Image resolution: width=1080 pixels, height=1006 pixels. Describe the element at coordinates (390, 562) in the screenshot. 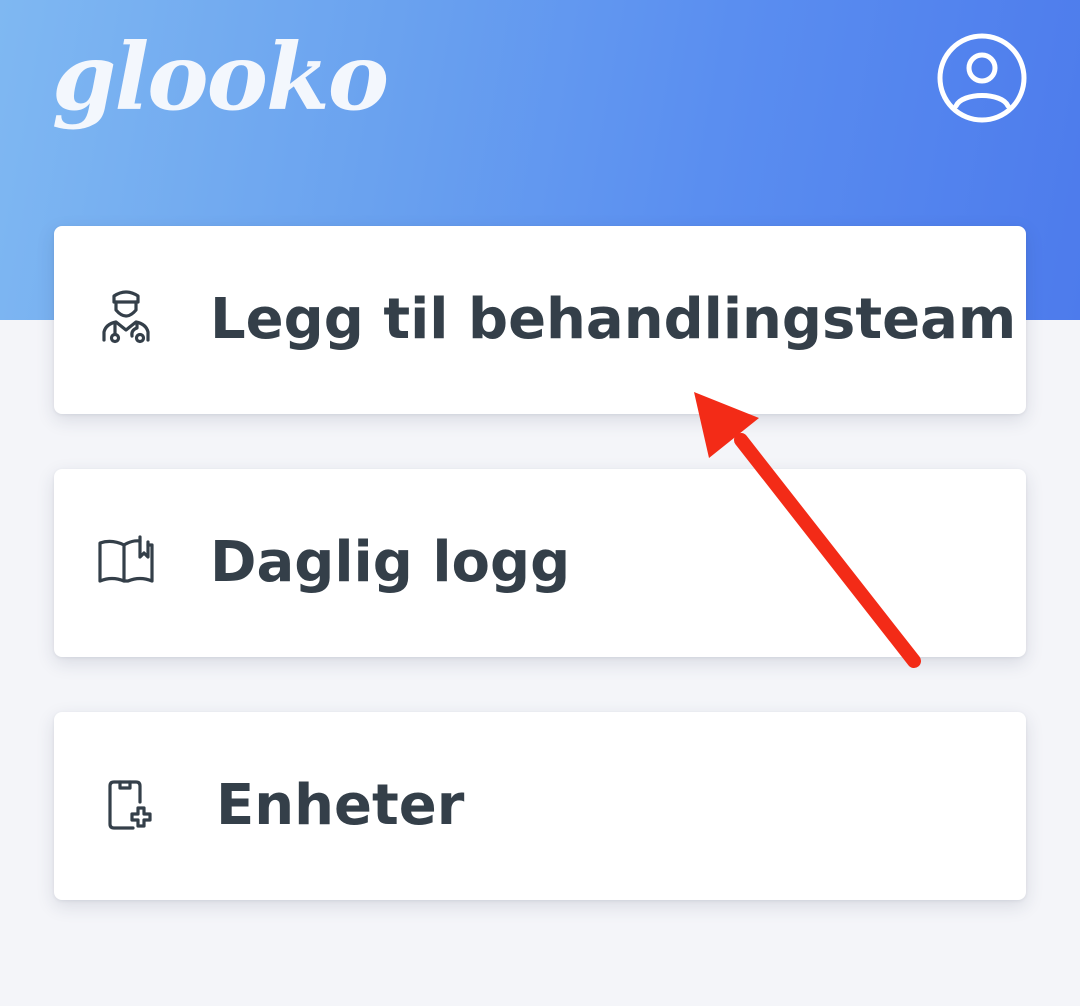

I see `menu-item-label: Daglig logg` at that location.